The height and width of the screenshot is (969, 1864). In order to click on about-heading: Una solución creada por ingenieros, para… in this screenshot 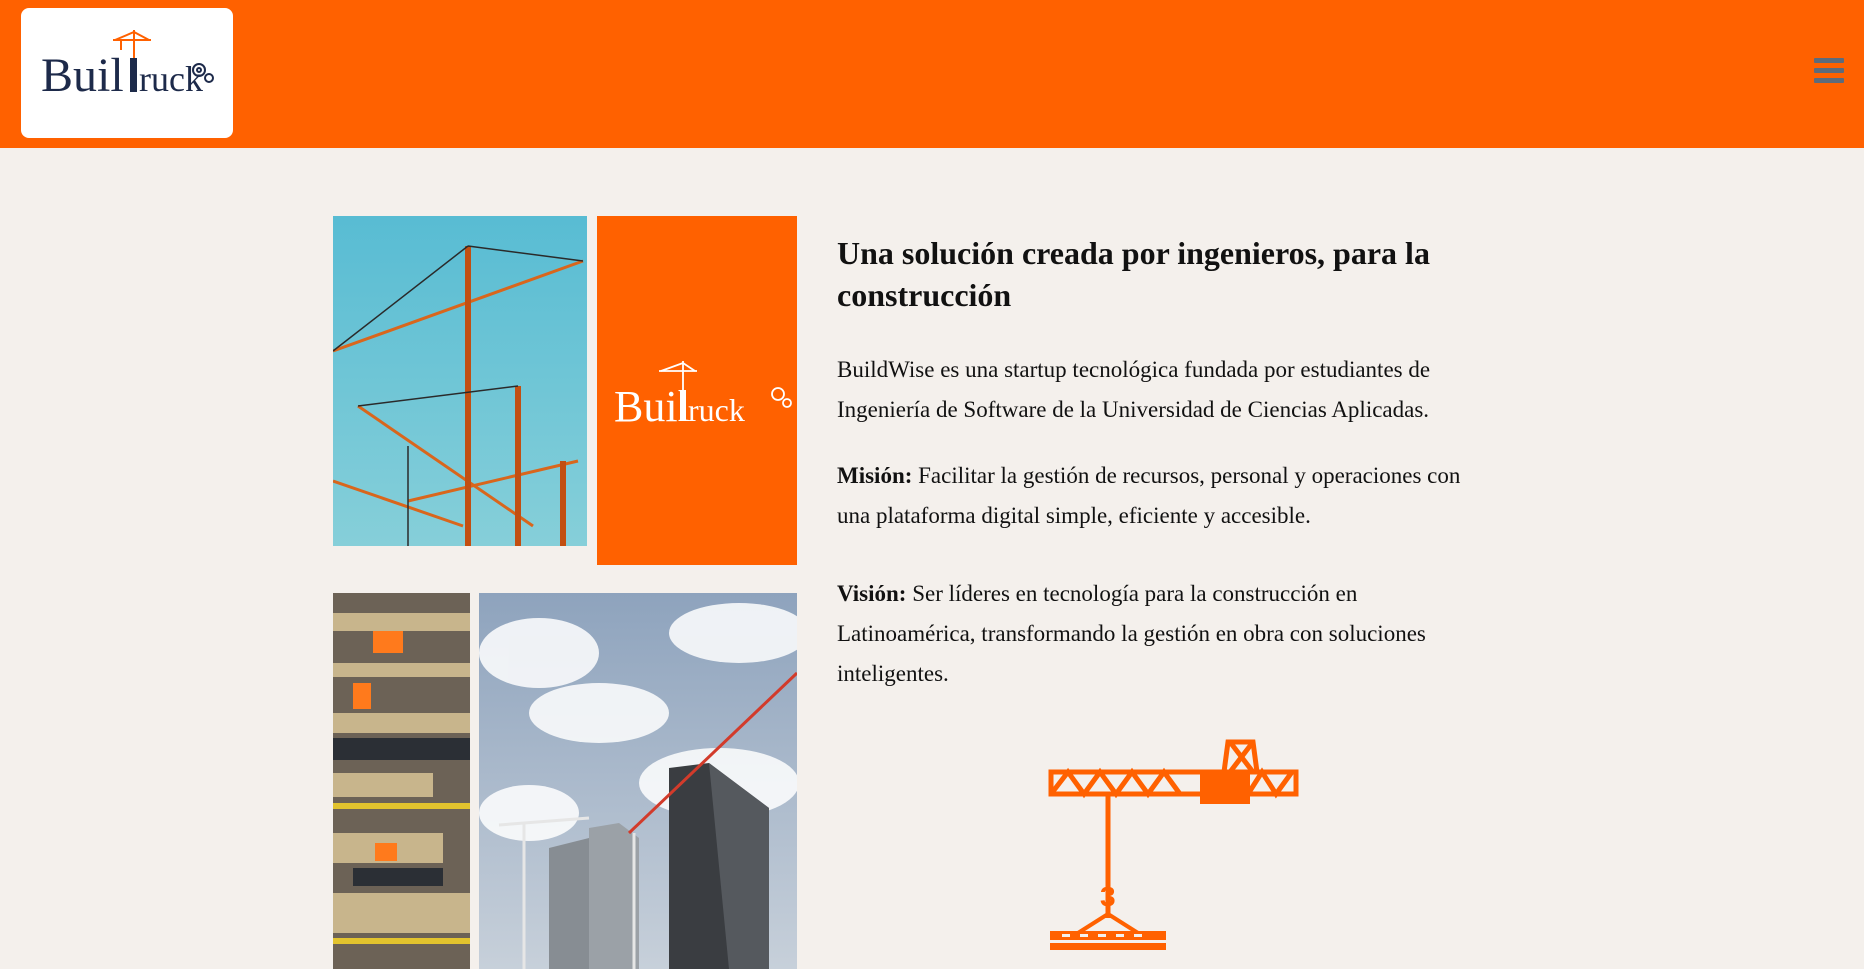, I will do `click(1133, 274)`.